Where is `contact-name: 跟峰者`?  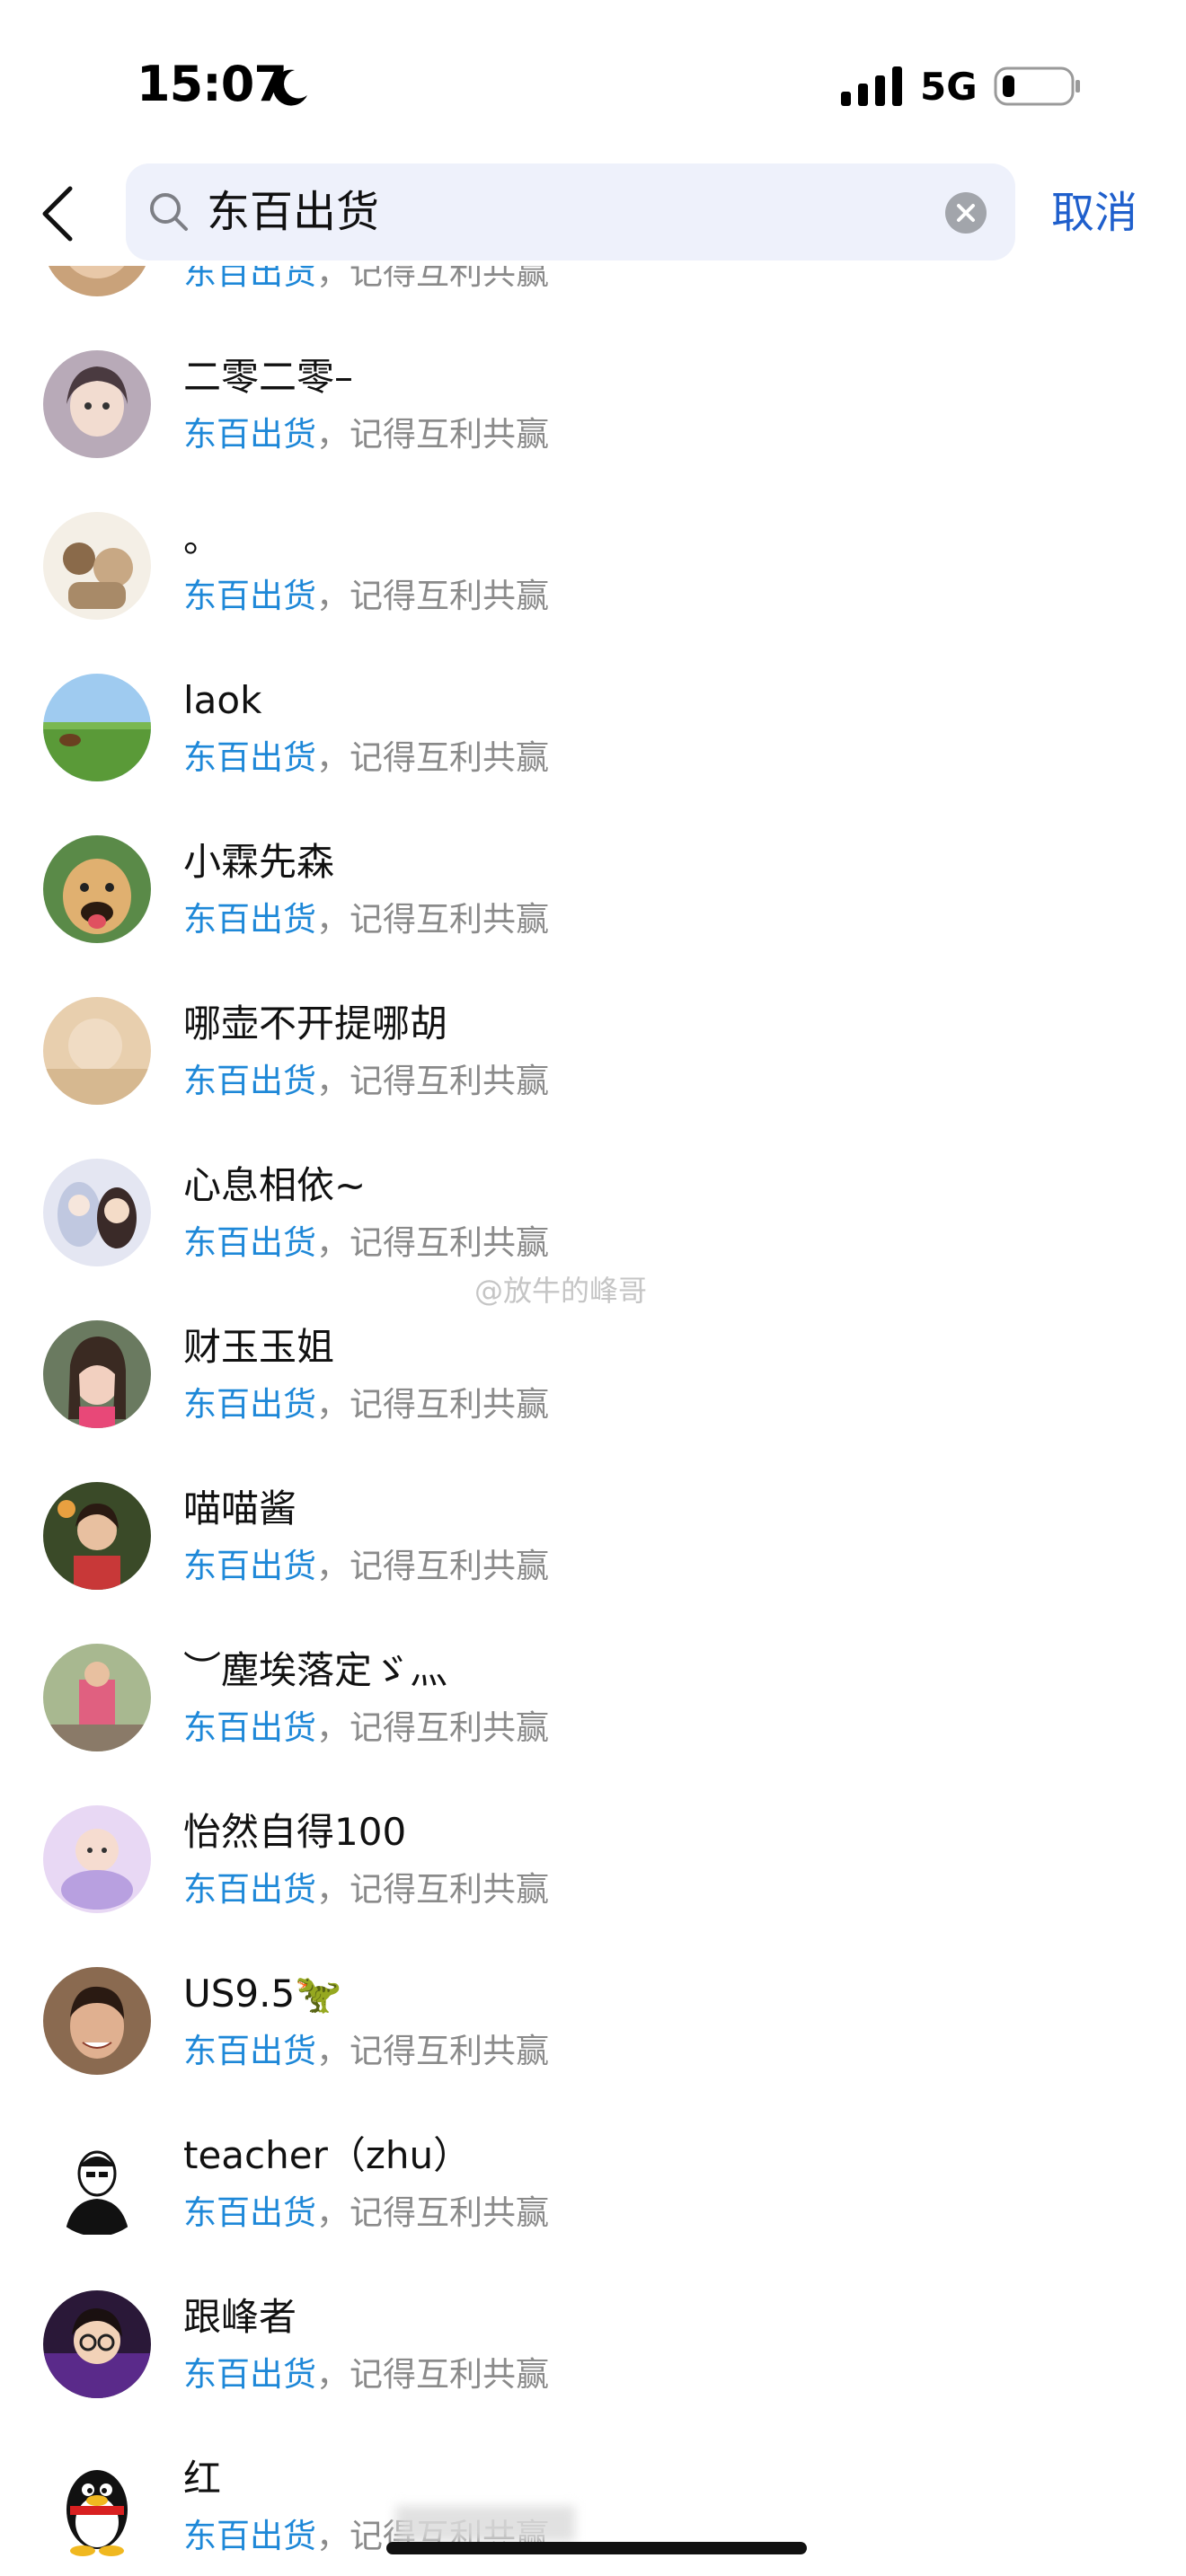 contact-name: 跟峰者 is located at coordinates (240, 2317).